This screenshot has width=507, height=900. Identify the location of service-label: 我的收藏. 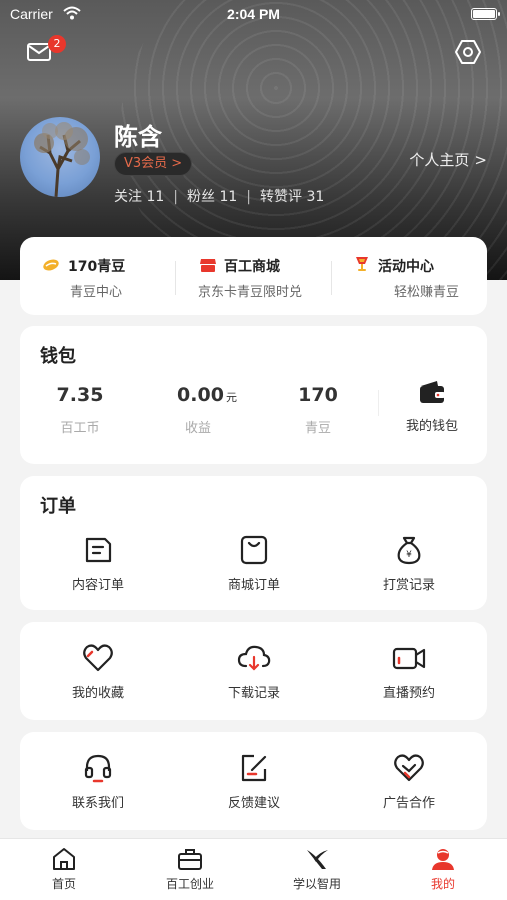
(97, 693).